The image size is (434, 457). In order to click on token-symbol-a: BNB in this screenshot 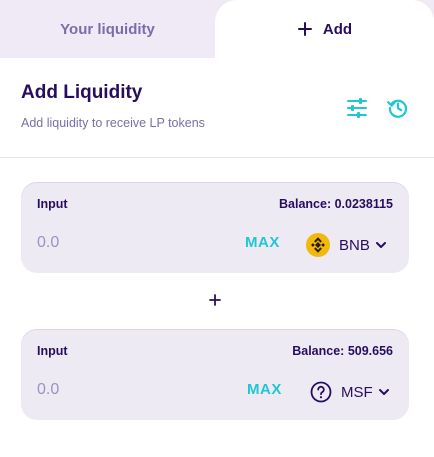, I will do `click(354, 245)`.